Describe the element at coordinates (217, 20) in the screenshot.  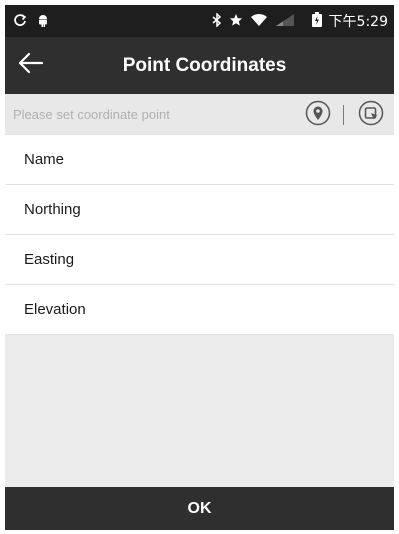
I see `bluetooth-icon` at that location.